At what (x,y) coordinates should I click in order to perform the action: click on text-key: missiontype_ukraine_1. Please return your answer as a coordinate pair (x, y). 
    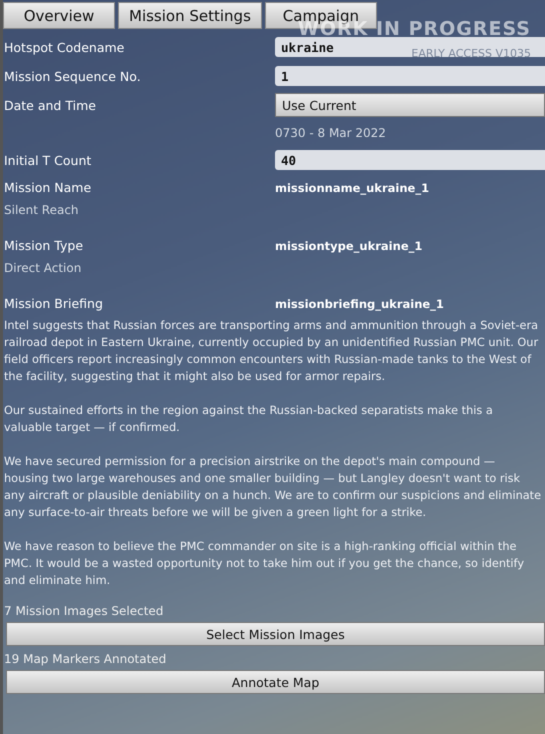
    Looking at the image, I should click on (348, 245).